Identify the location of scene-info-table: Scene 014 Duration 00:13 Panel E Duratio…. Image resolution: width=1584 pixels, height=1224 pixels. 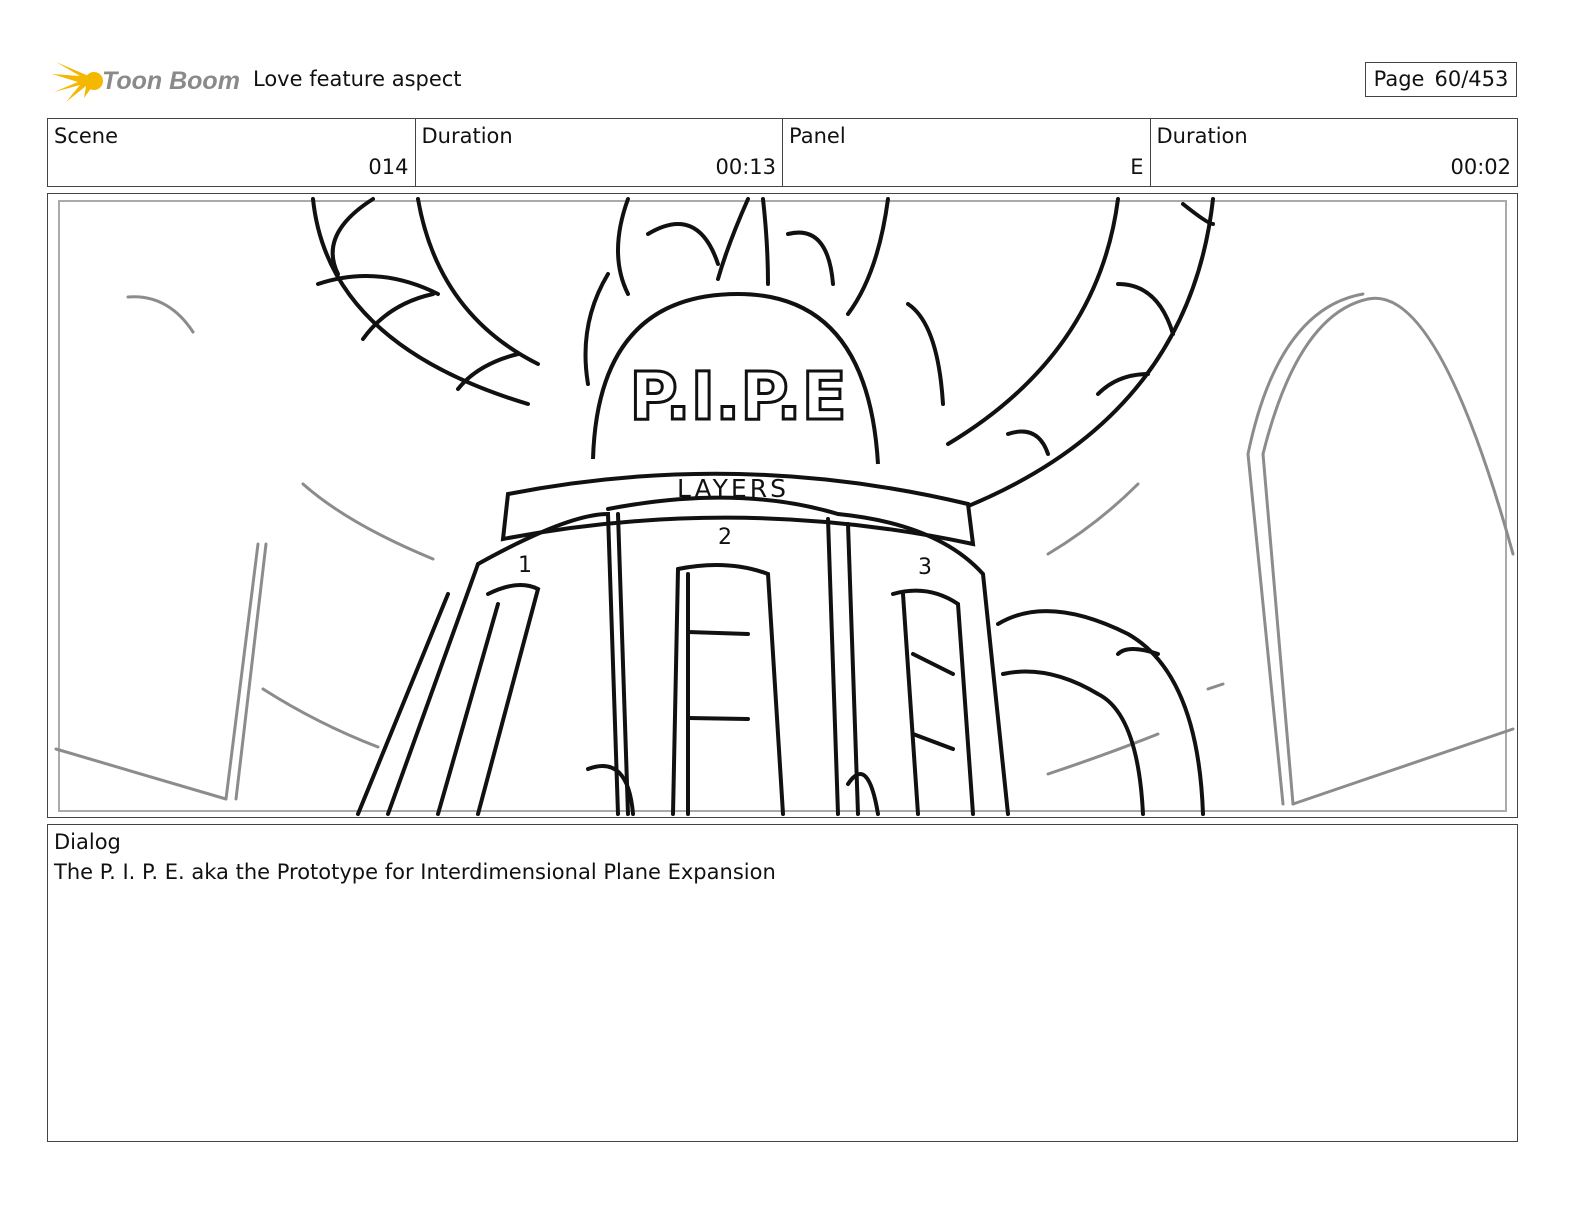
(782, 152).